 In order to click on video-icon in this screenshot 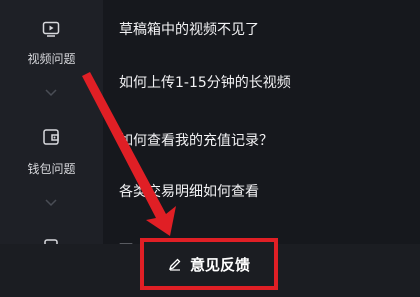, I will do `click(51, 29)`.